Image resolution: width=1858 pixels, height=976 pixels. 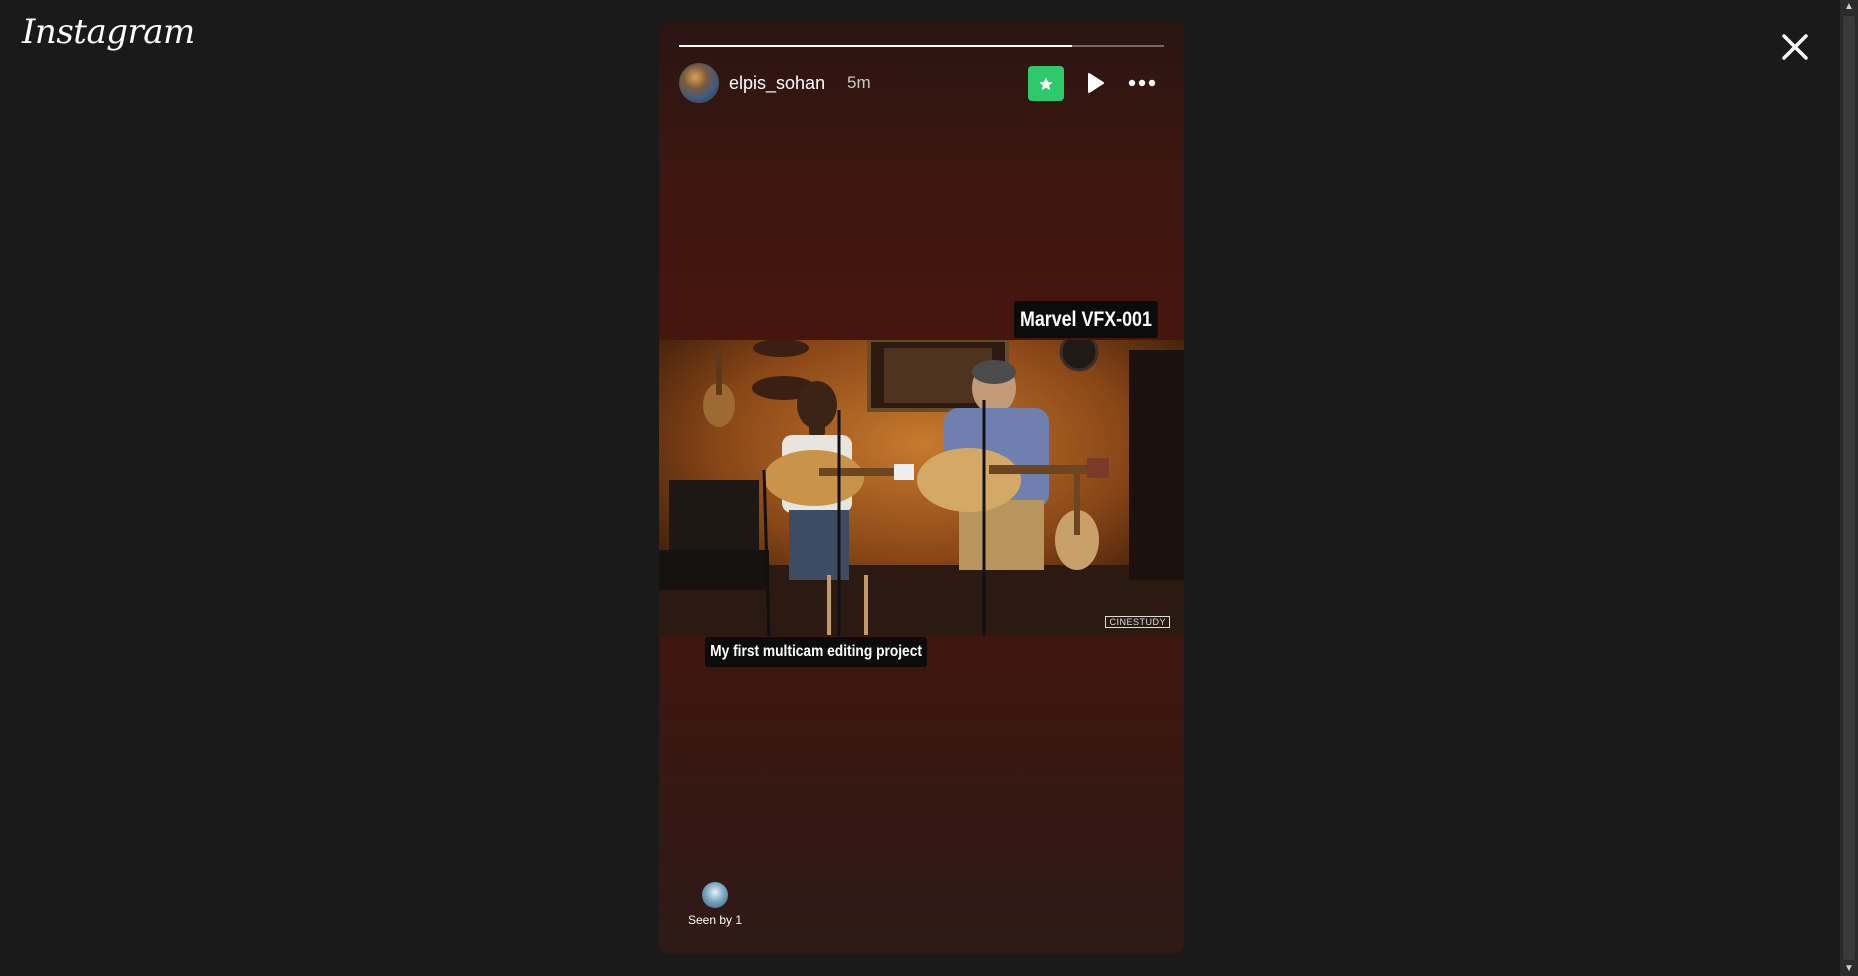 I want to click on seen-by-button: Seen by 1, so click(x=715, y=904).